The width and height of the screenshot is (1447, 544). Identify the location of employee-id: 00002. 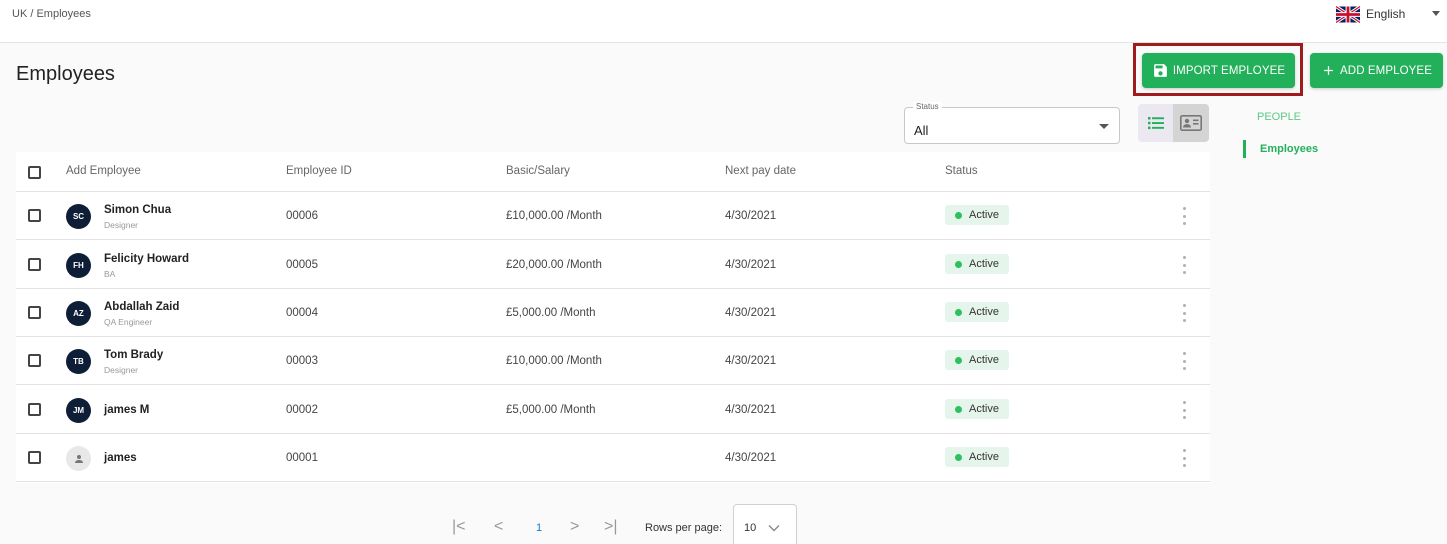
(302, 410).